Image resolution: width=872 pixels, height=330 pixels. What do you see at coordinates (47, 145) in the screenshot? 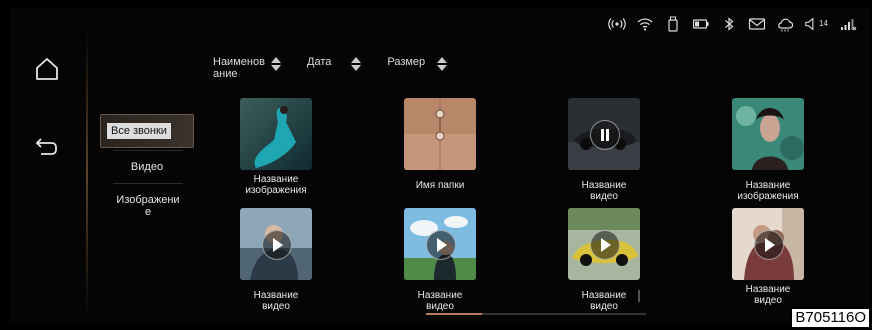
I see `back-icon` at bounding box center [47, 145].